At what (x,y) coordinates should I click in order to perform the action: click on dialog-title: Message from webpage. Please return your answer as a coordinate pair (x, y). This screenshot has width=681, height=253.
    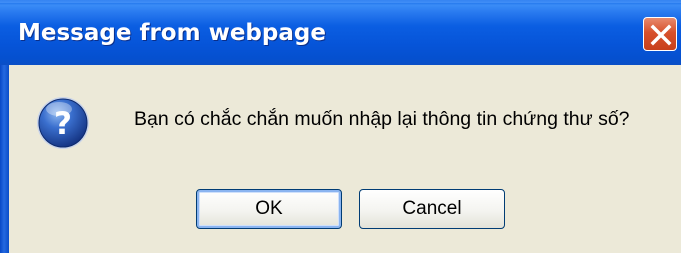
    Looking at the image, I should click on (172, 33).